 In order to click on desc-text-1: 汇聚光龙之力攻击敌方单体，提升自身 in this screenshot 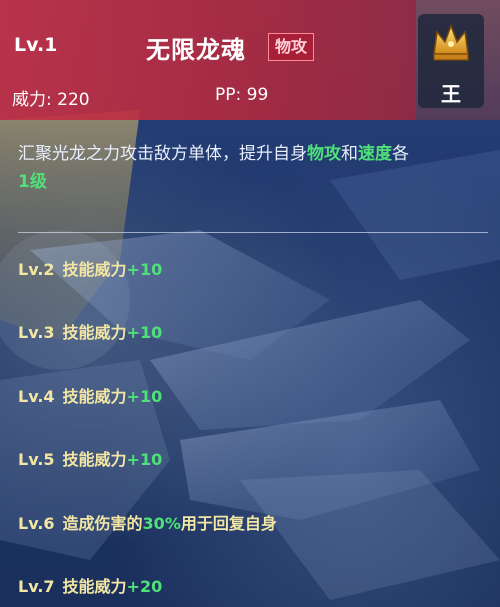, I will do `click(162, 154)`.